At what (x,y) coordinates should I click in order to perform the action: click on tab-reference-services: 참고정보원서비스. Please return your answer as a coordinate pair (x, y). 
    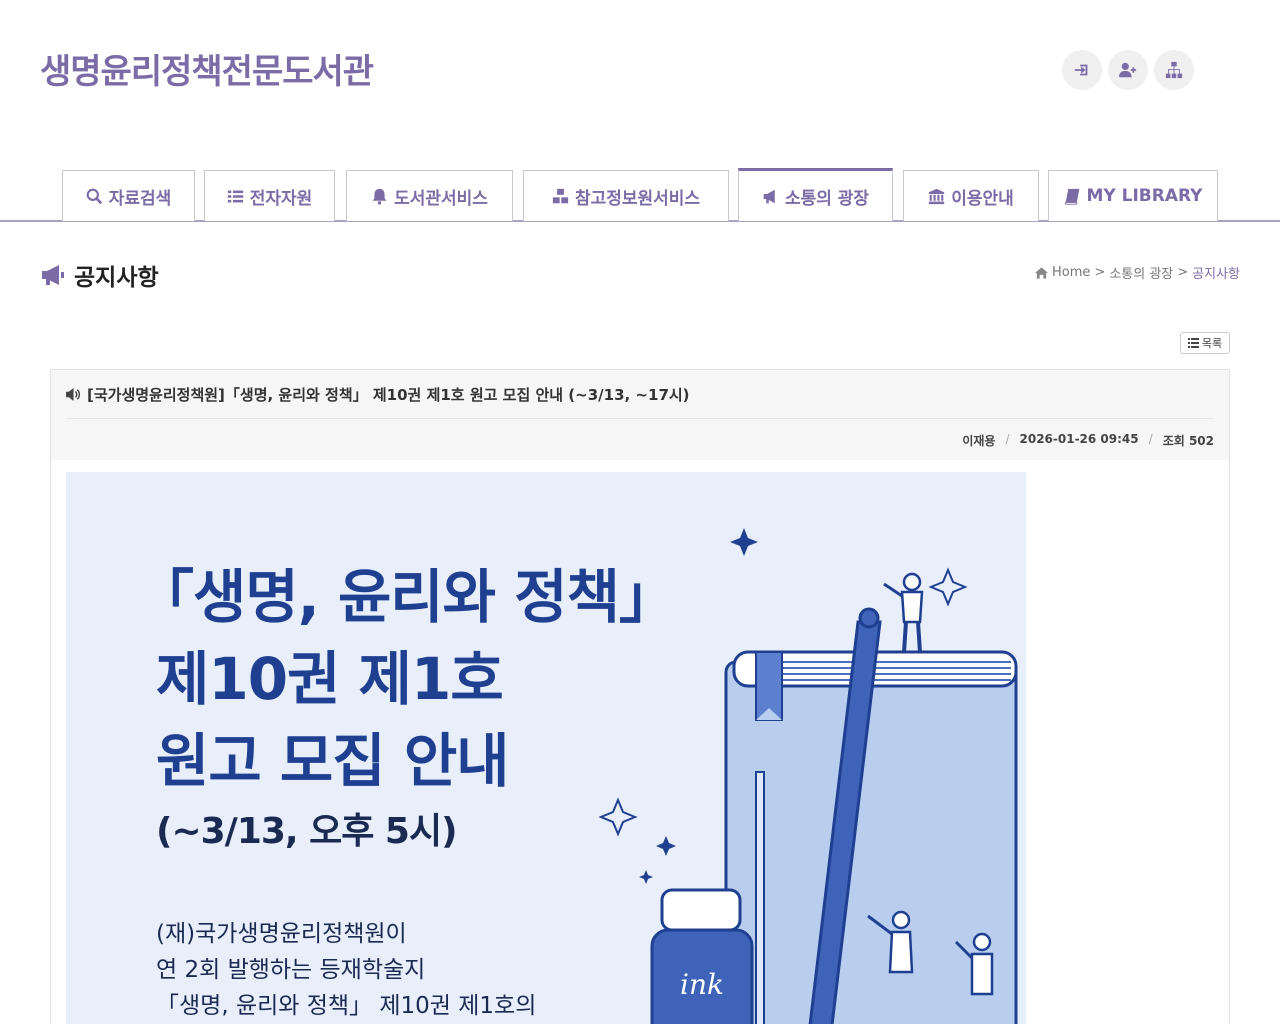
    Looking at the image, I should click on (626, 195).